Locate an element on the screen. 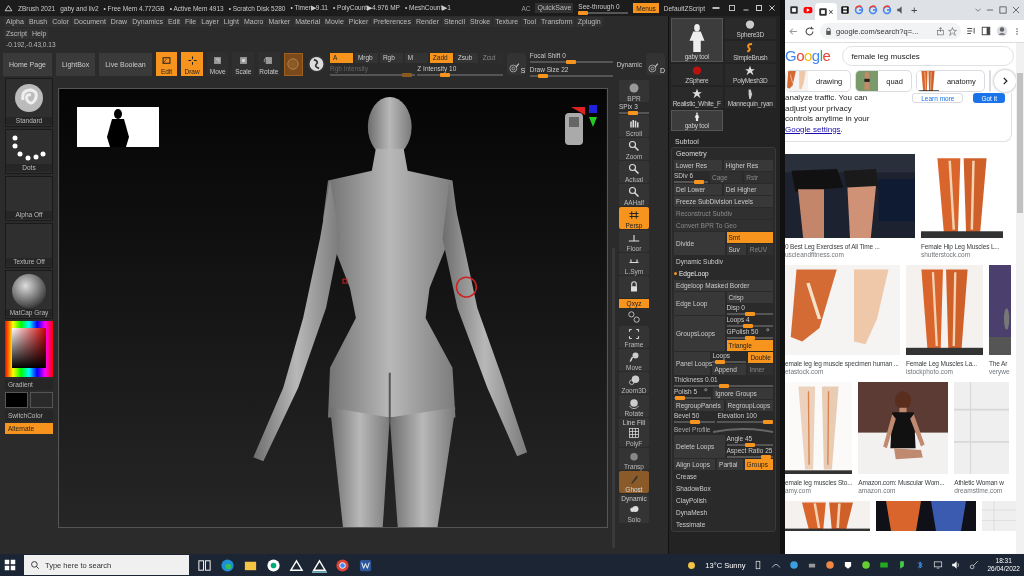  settings-link: Google settings is located at coordinates (813, 129).